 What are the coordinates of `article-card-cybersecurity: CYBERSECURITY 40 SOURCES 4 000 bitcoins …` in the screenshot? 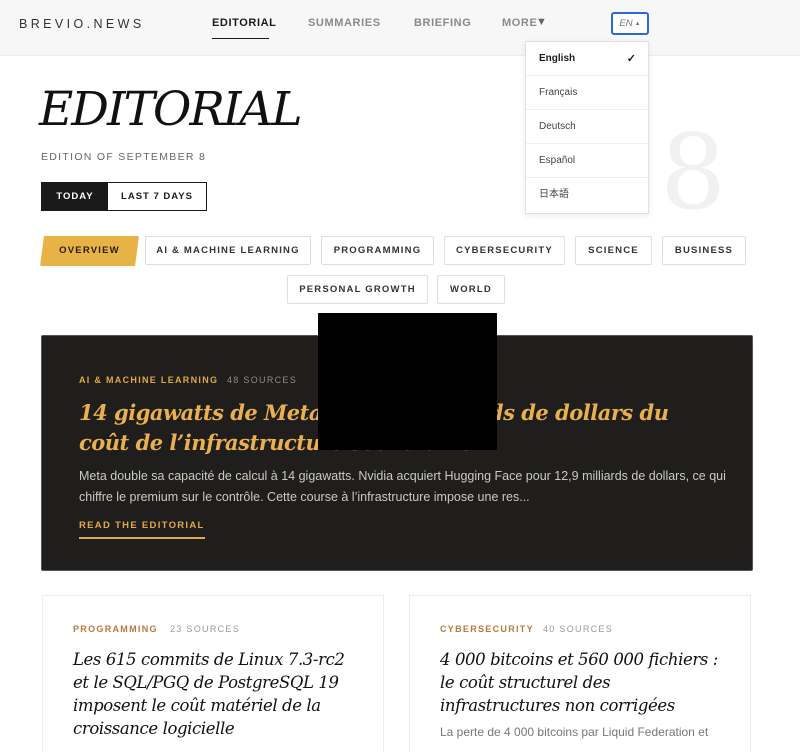 It's located at (580, 673).